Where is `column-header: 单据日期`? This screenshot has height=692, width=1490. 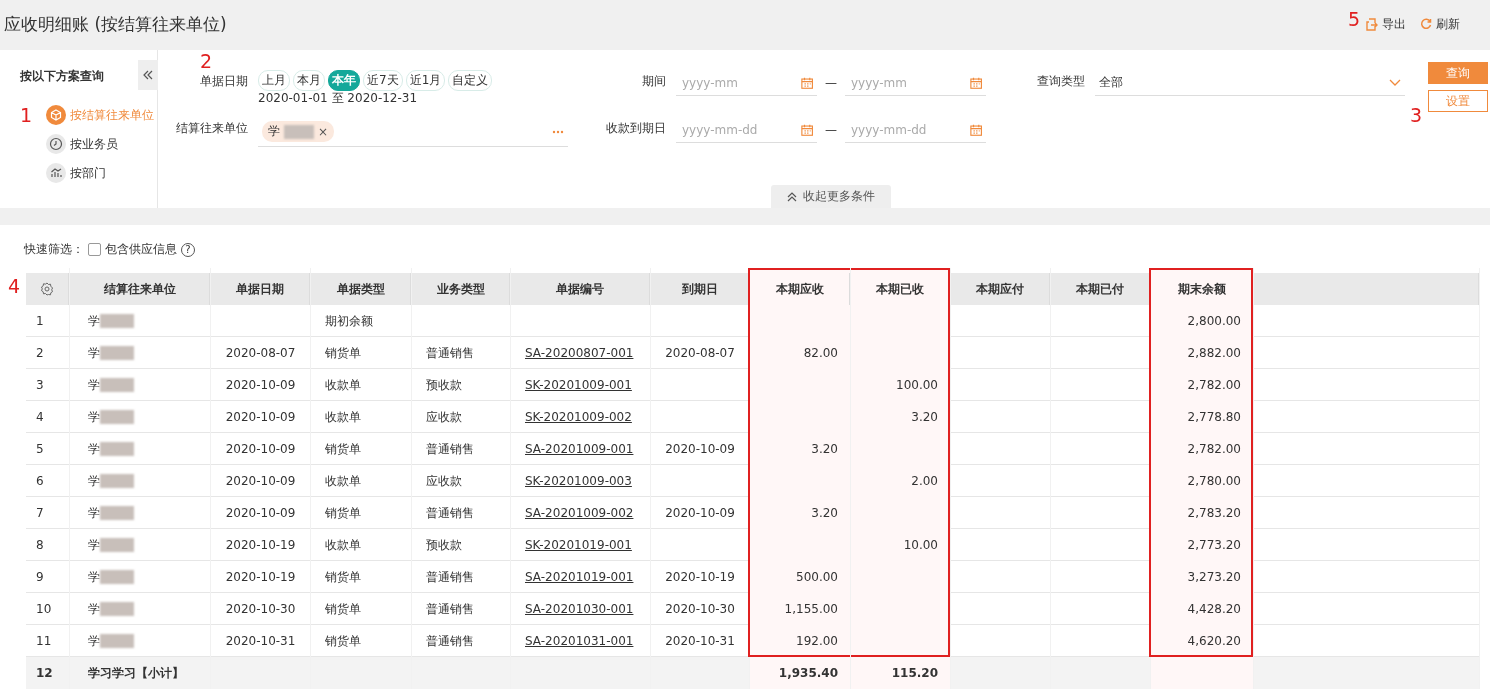
column-header: 单据日期 is located at coordinates (260, 289).